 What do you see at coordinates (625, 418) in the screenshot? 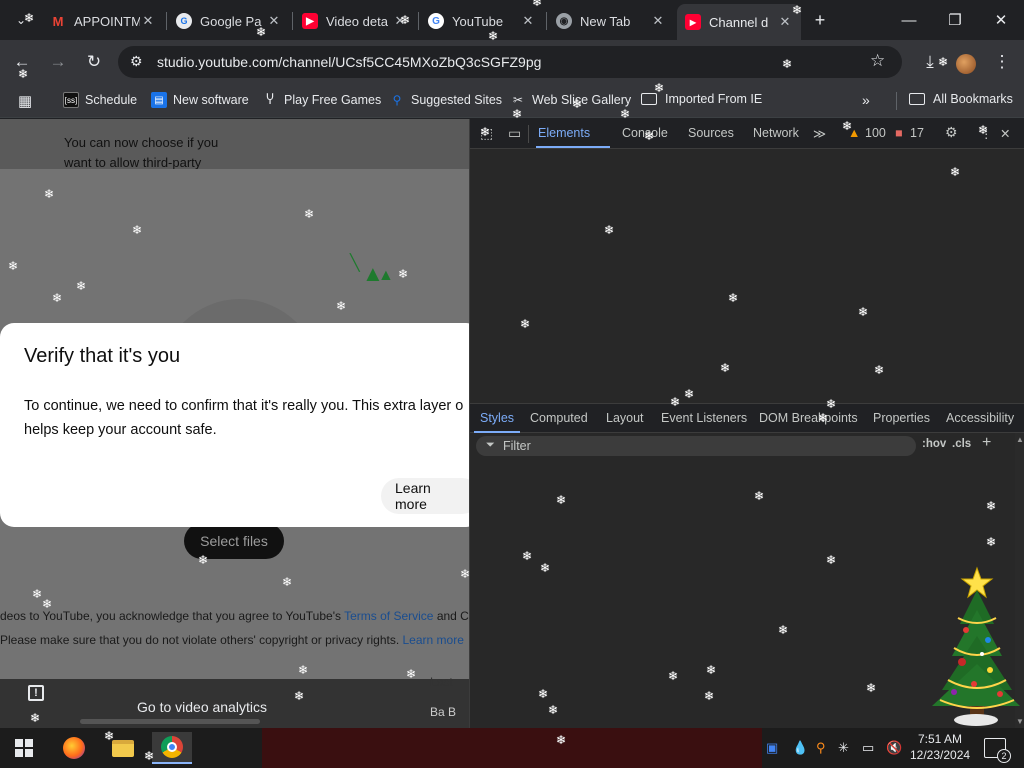
I see `tab-layout: Layout` at bounding box center [625, 418].